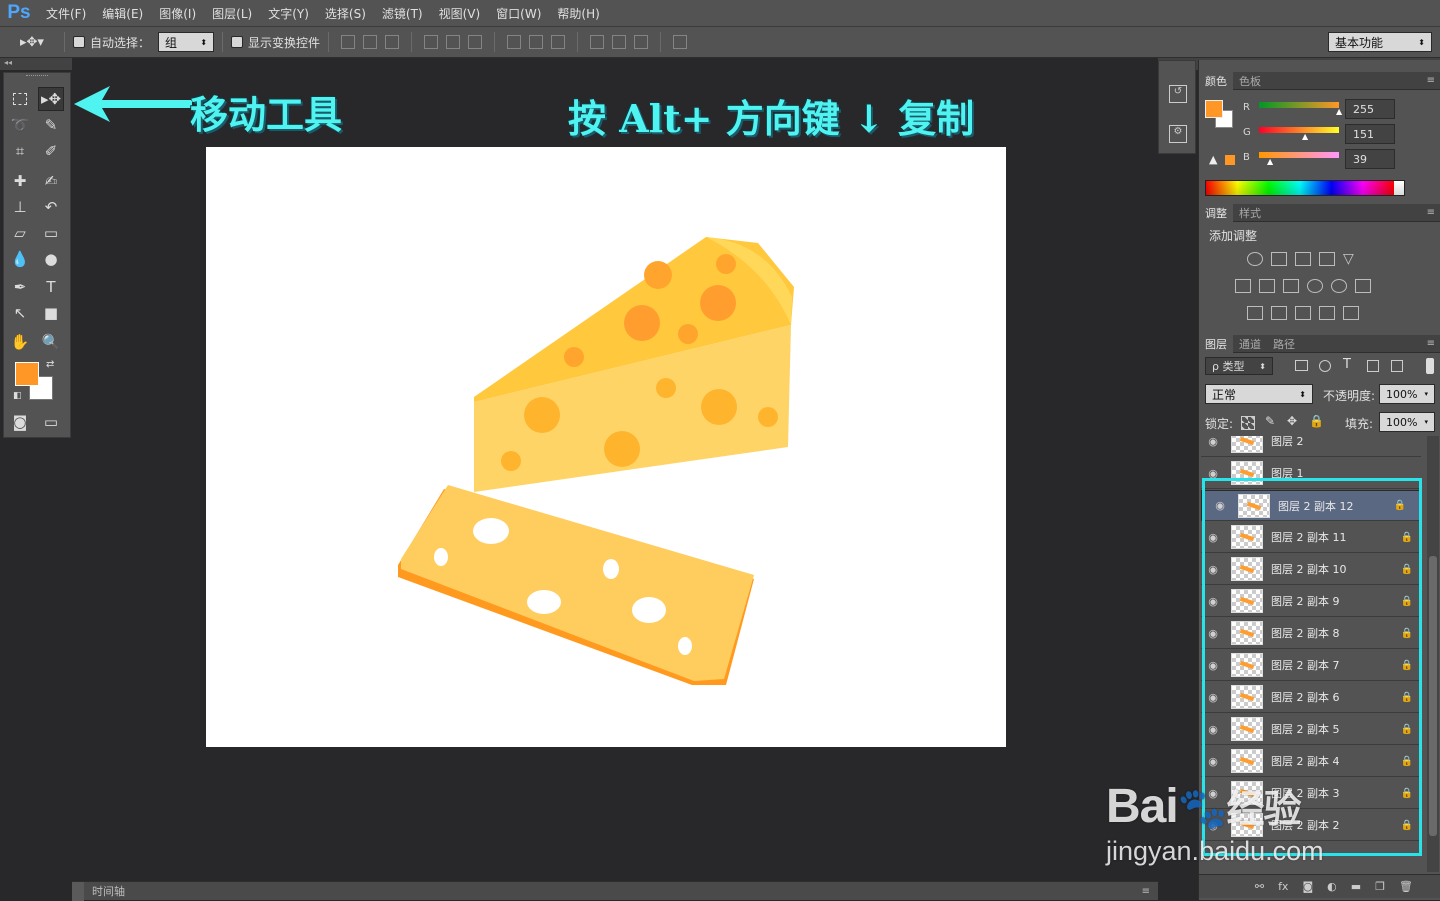 The image size is (1440, 901). I want to click on align-vcenter-icon, so click(370, 42).